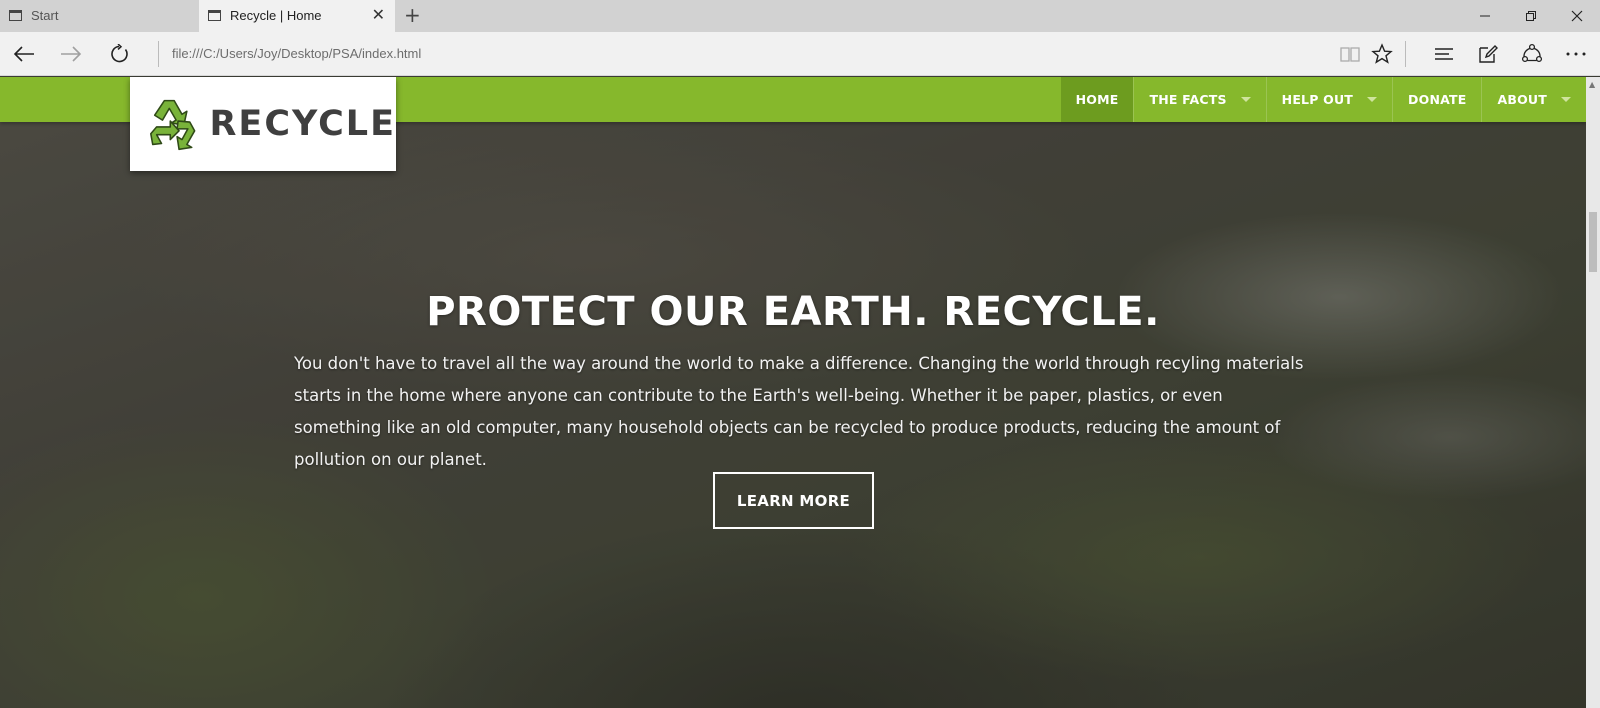 The width and height of the screenshot is (1600, 708). I want to click on tab-label: Start, so click(45, 15).